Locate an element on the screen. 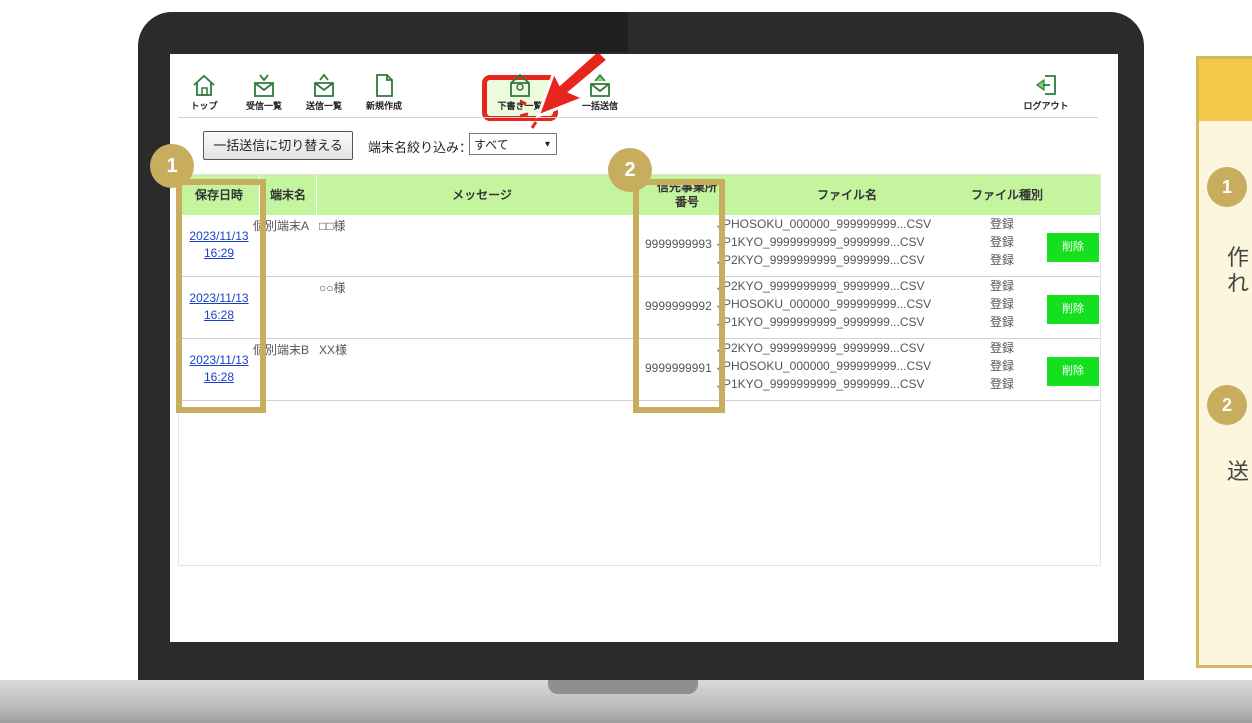 Image resolution: width=1252 pixels, height=723 pixels. column-header-file-type: ファイル種別 is located at coordinates (1007, 195).